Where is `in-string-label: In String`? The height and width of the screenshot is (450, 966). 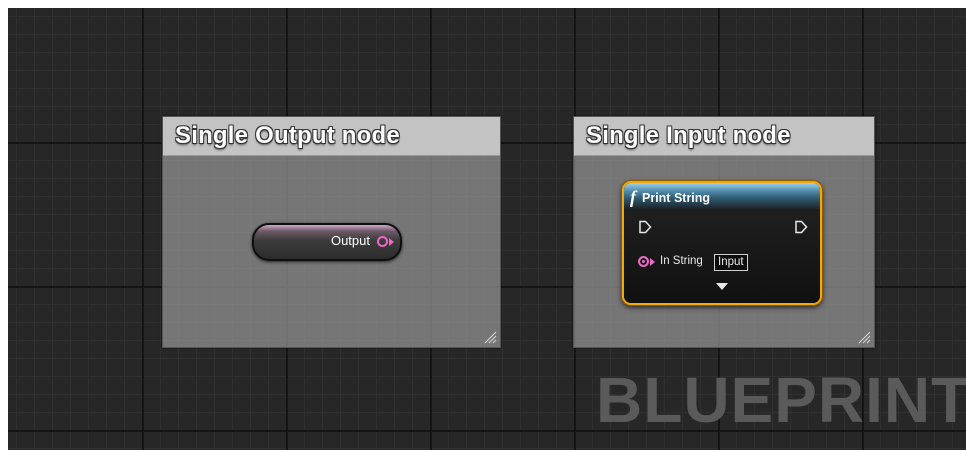
in-string-label: In String is located at coordinates (681, 261).